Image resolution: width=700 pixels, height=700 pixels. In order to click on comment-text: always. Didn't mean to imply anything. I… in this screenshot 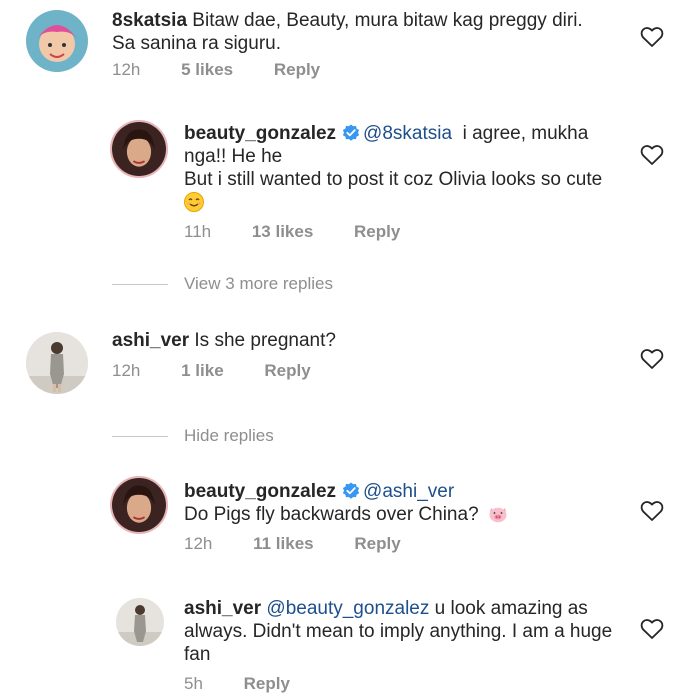, I will do `click(398, 631)`.